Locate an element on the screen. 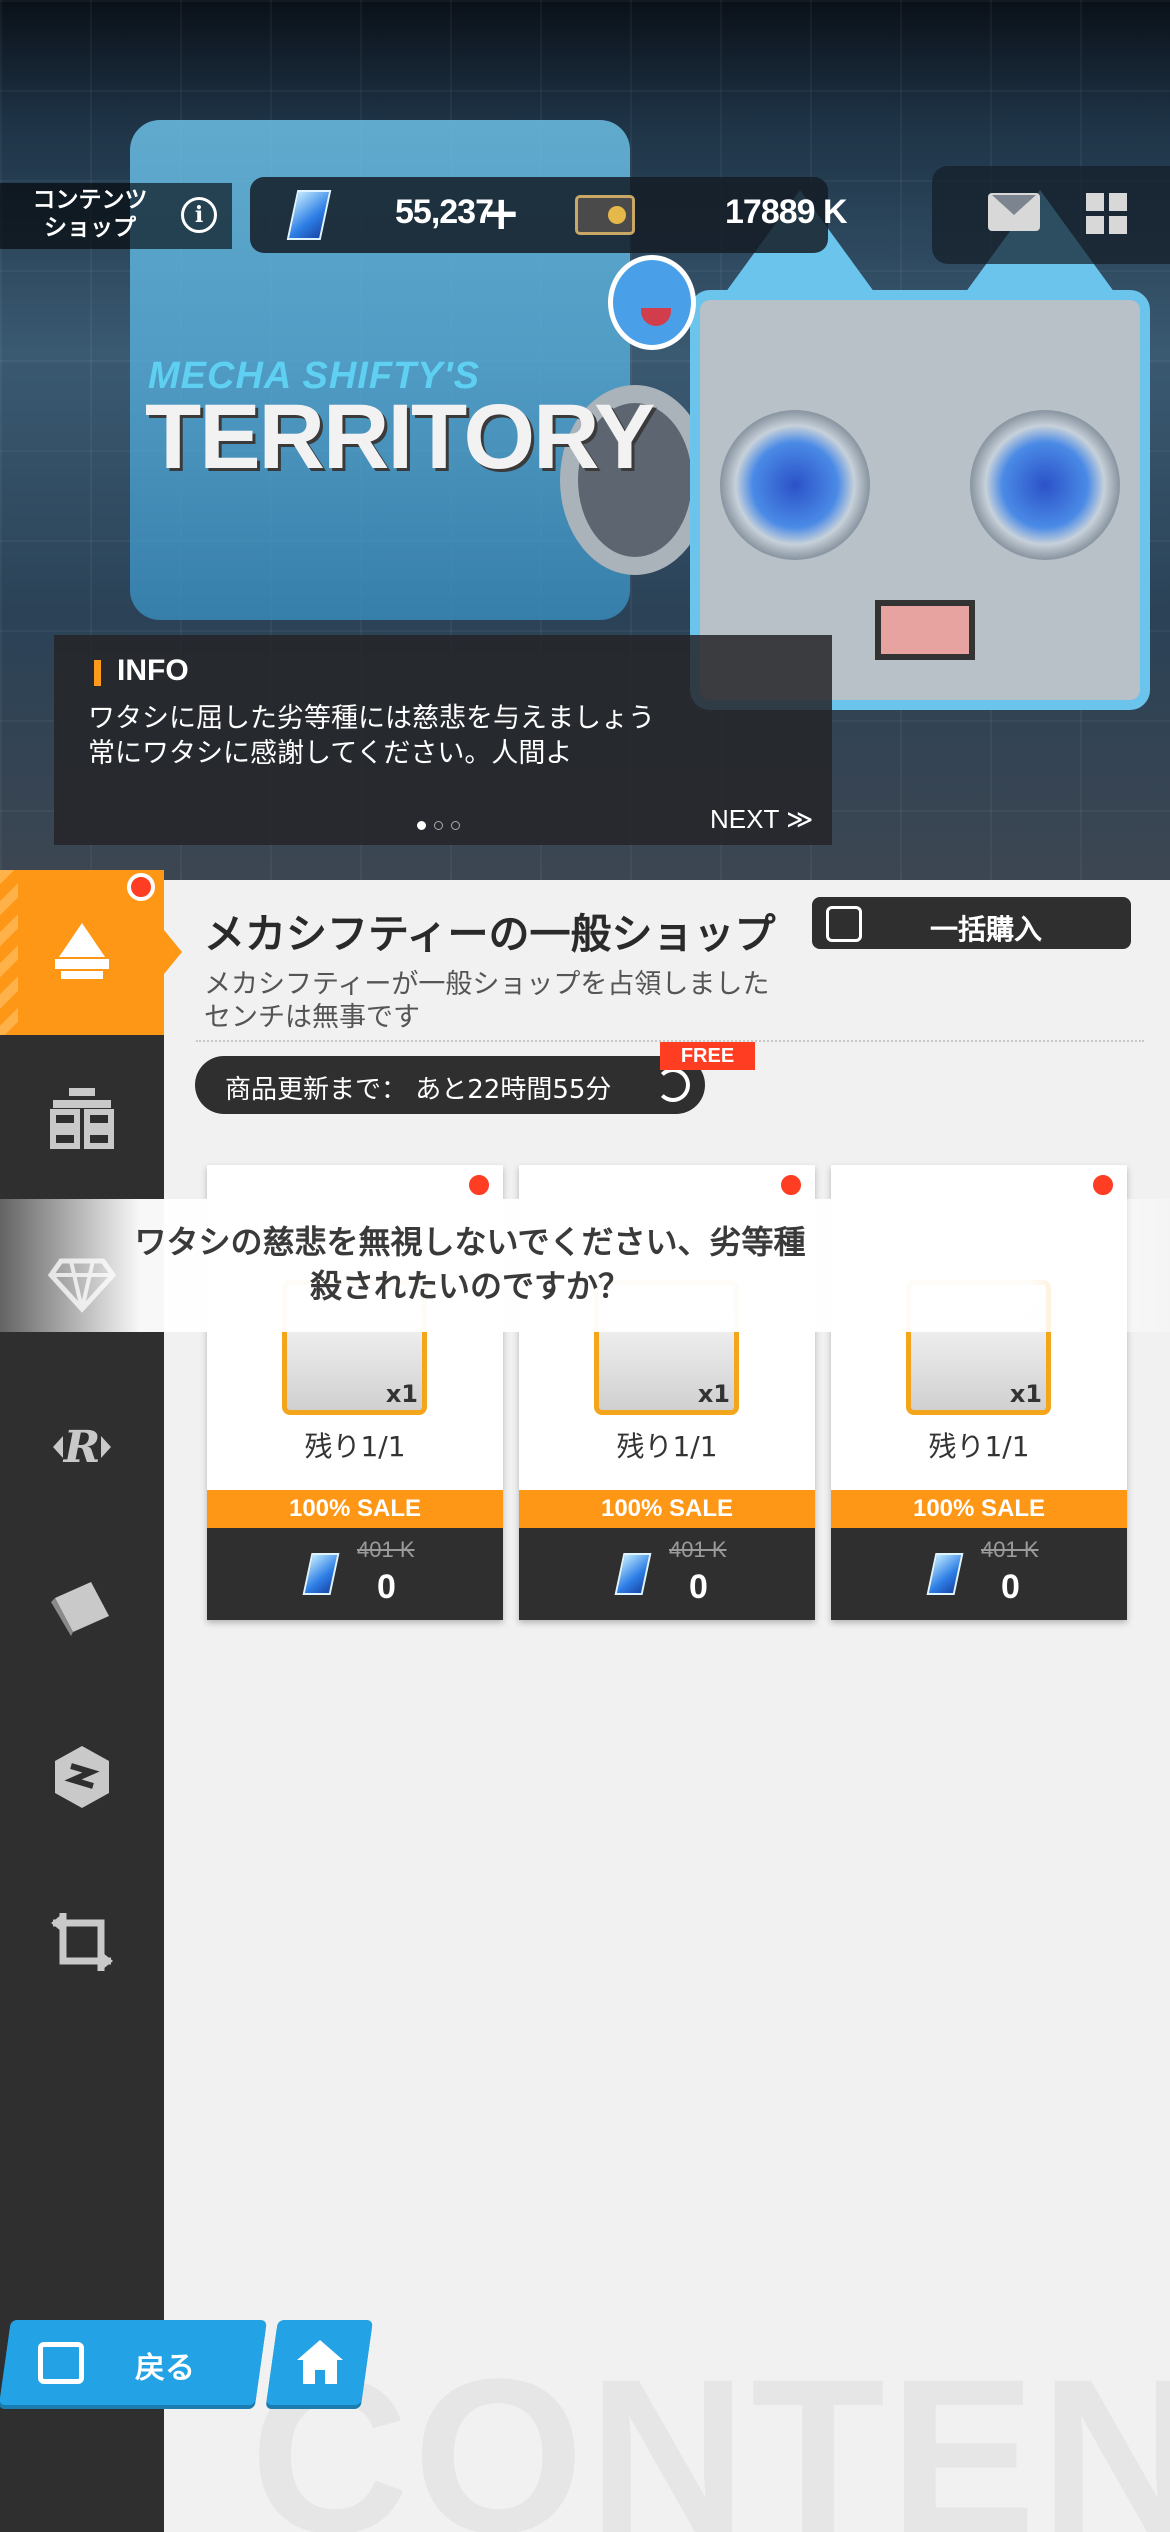  next-button: NEXT ≫ is located at coordinates (761, 819).